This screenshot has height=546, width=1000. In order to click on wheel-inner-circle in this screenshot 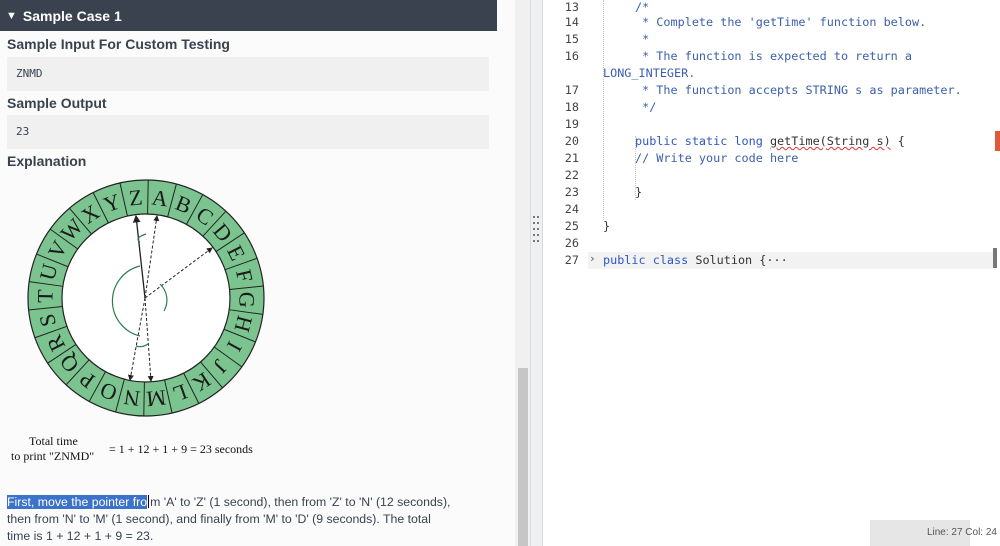, I will do `click(146, 298)`.